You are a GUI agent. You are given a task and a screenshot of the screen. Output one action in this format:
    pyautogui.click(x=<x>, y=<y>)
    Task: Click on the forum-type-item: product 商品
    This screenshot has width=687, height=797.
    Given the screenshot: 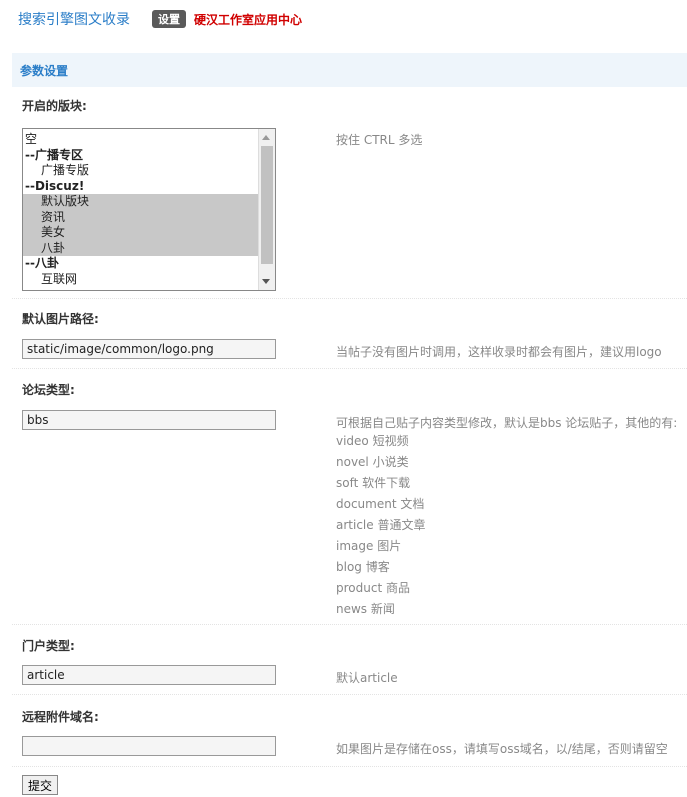 What is the action you would take?
    pyautogui.click(x=373, y=588)
    